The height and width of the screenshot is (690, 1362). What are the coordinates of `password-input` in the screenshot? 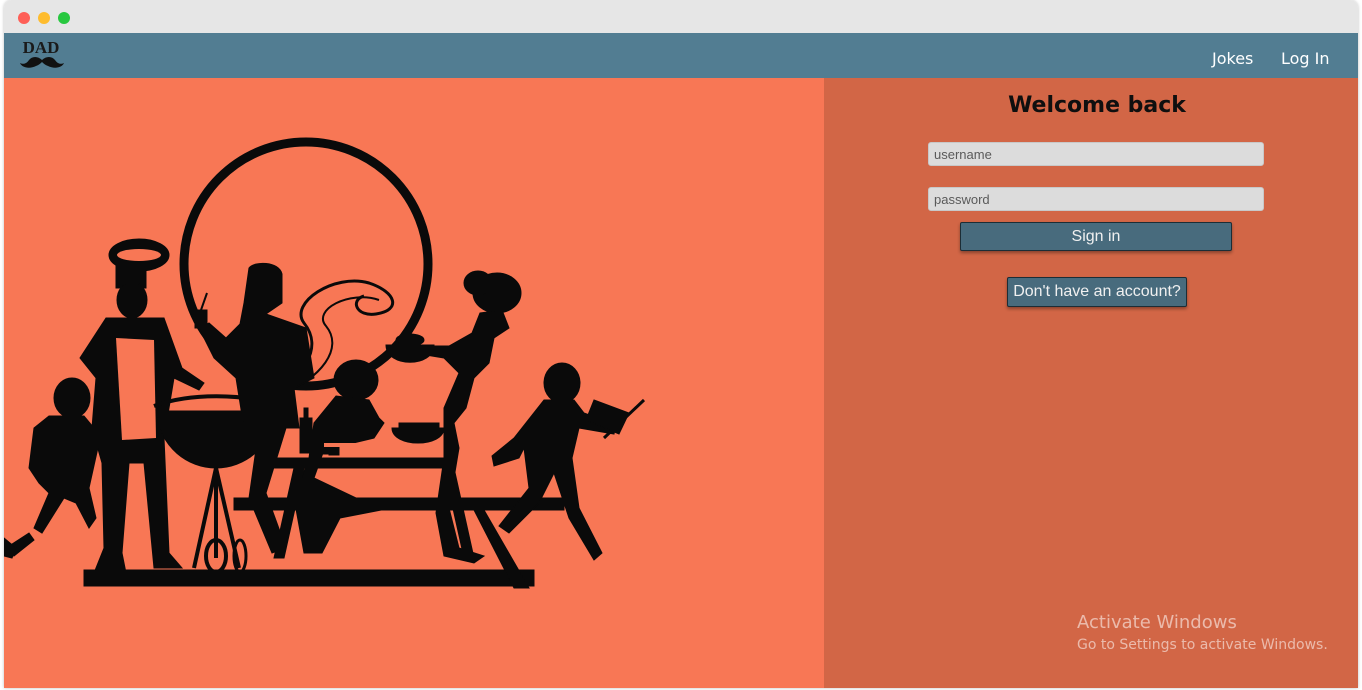 It's located at (1096, 199).